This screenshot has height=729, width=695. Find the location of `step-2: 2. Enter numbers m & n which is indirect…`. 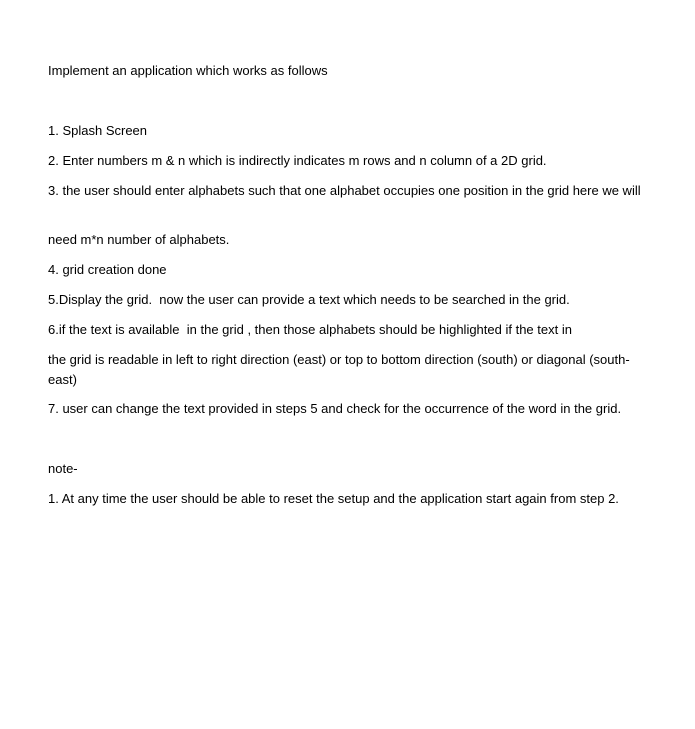

step-2: 2. Enter numbers m & n which is indirect… is located at coordinates (297, 160).